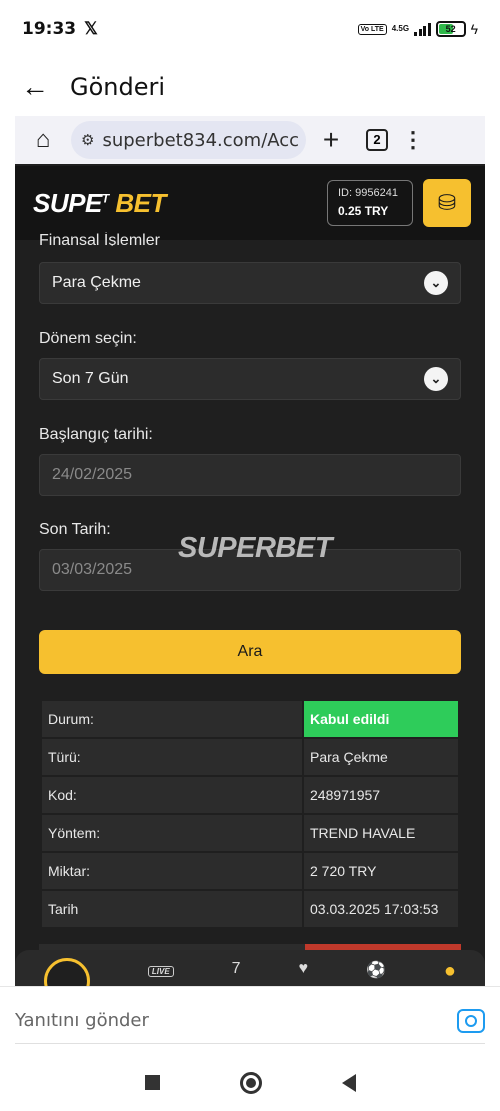  Describe the element at coordinates (381, 757) in the screenshot. I see `row-value: Para Çekme` at that location.